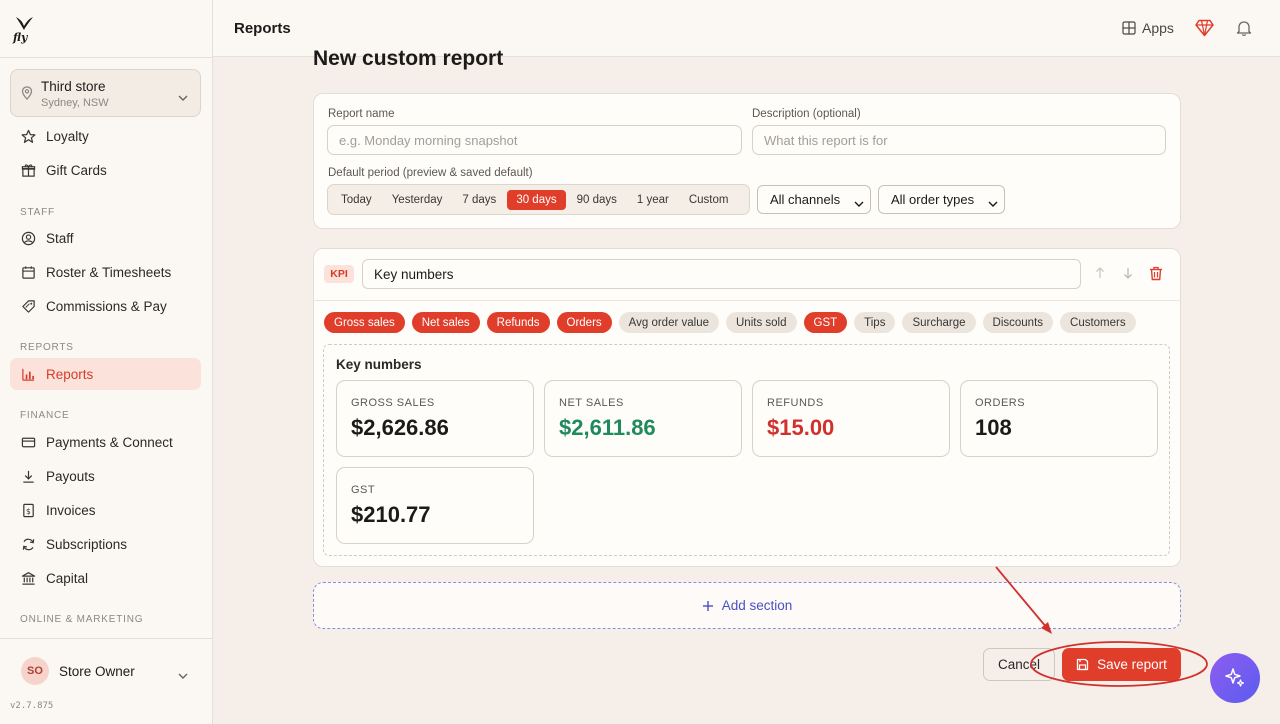  Describe the element at coordinates (105, 238) in the screenshot. I see `sidebar-item-staff: Staff` at that location.